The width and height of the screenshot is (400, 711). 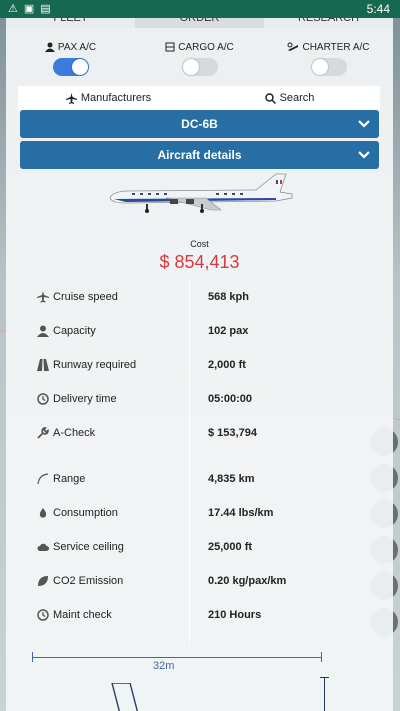 What do you see at coordinates (199, 547) in the screenshot?
I see `stat-row: Service ceiling 25,000 ft` at bounding box center [199, 547].